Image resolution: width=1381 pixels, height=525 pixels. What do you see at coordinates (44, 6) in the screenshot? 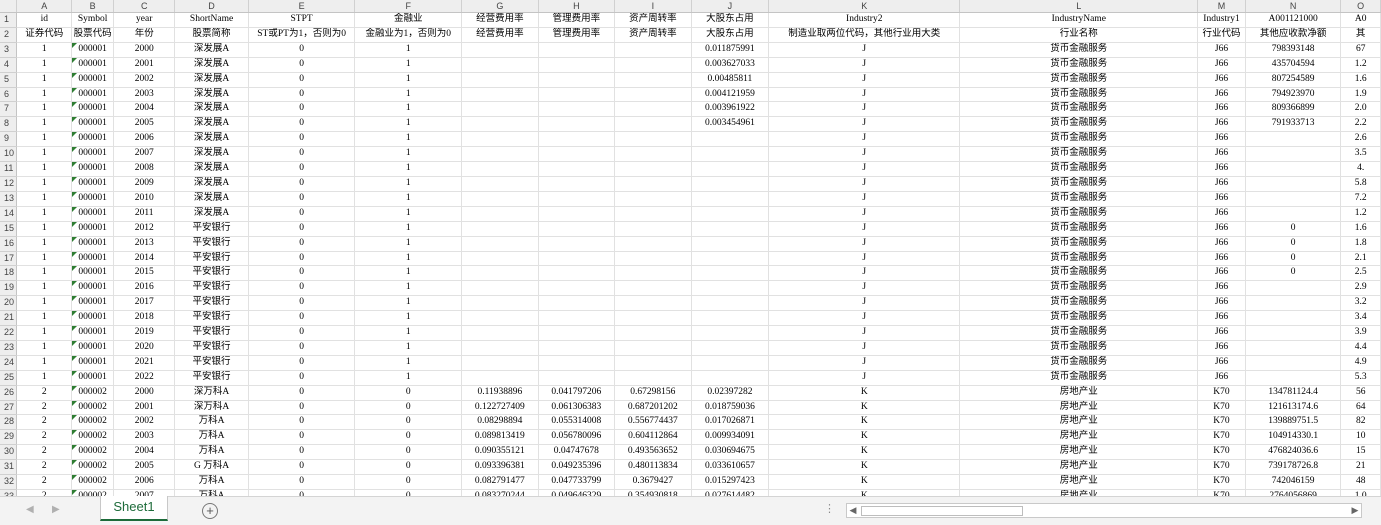
I see `column-header-a: A` at bounding box center [44, 6].